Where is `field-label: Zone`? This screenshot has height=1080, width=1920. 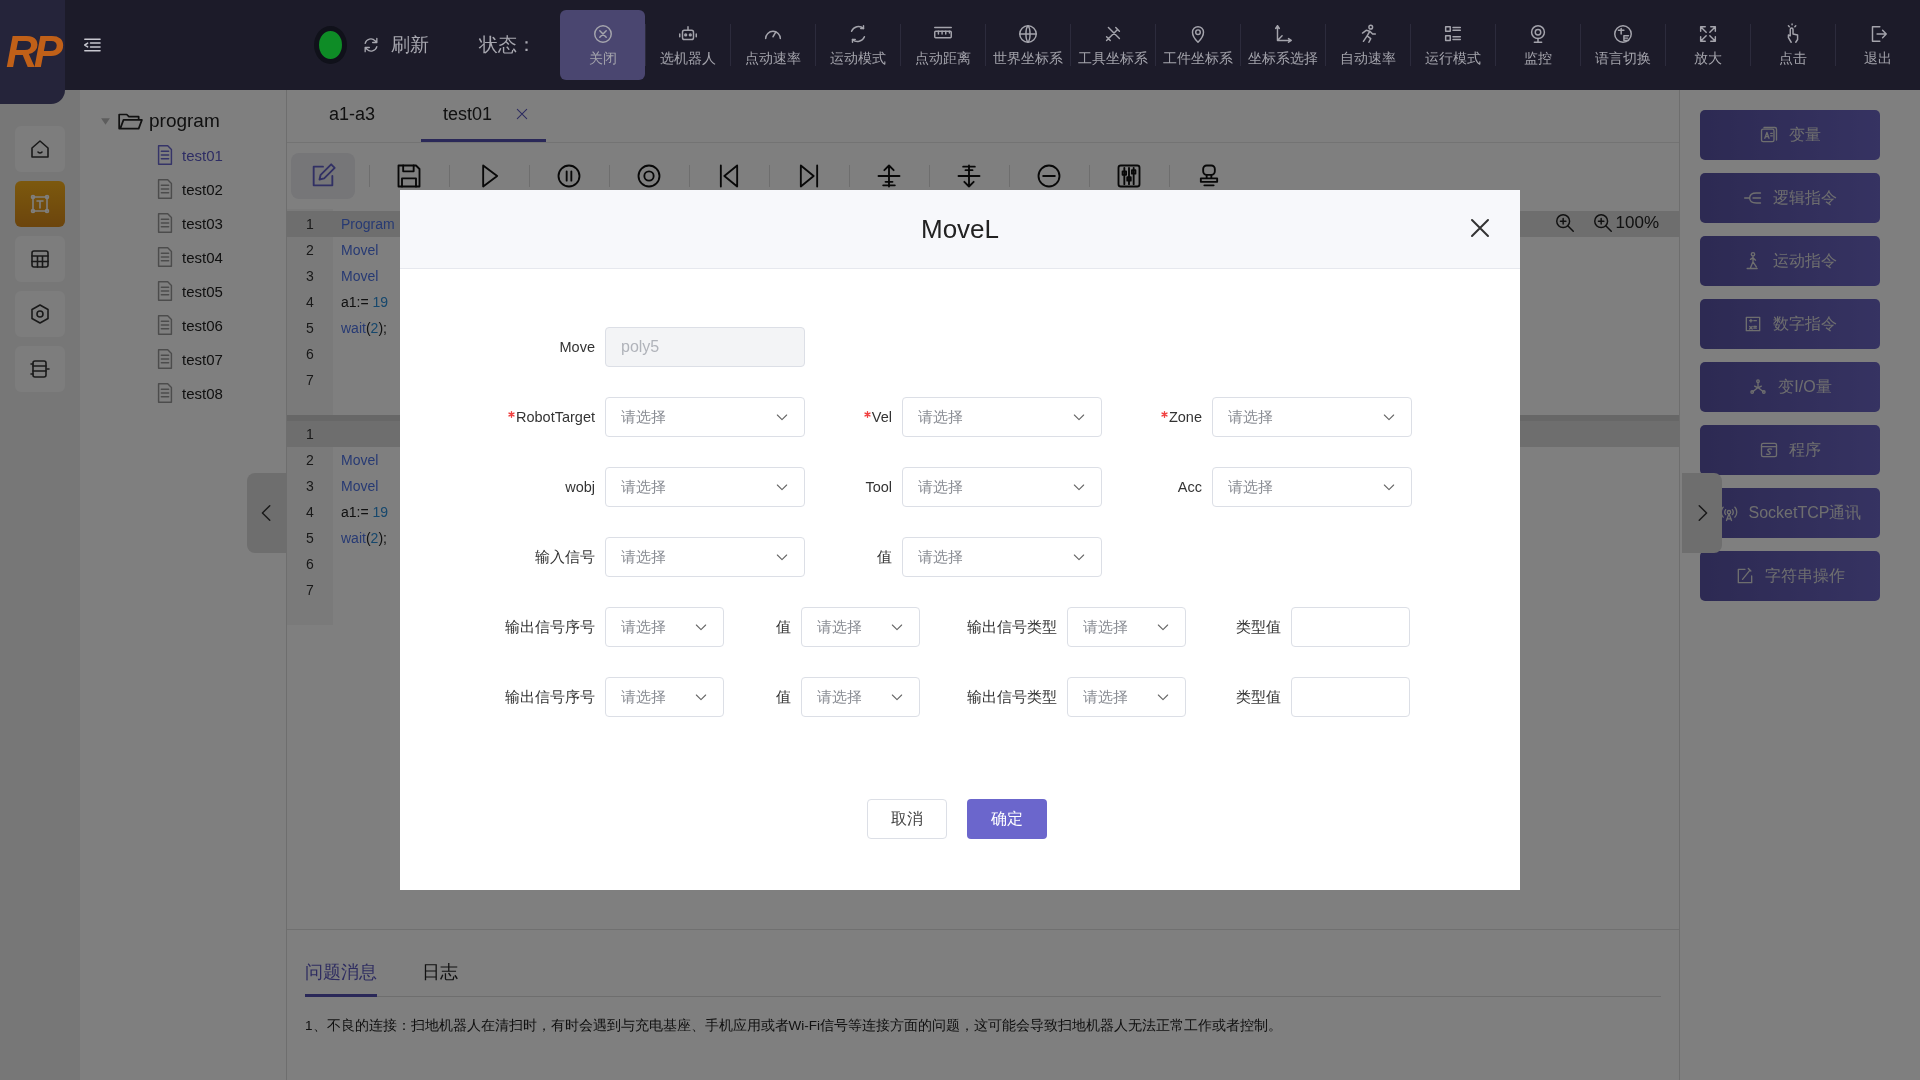 field-label: Zone is located at coordinates (1185, 417).